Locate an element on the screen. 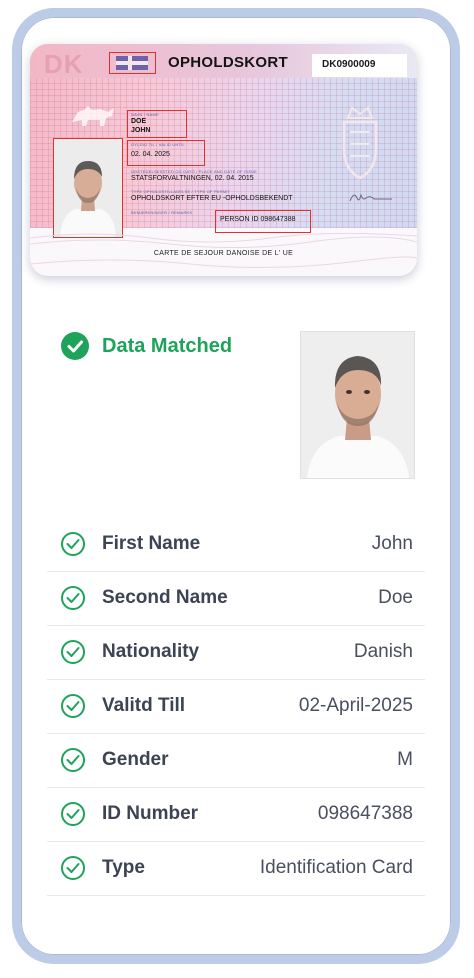 The width and height of the screenshot is (474, 978). remarks-label: BEMÆRKNINGER / REMARKS is located at coordinates (162, 212).